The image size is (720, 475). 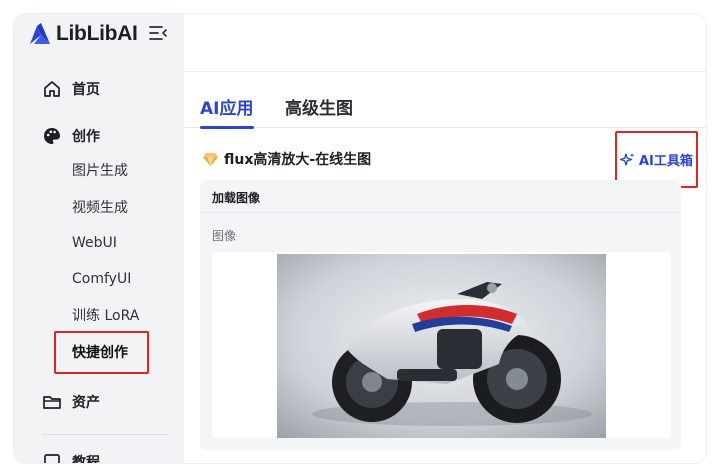 I want to click on tab-bar, so click(x=445, y=100).